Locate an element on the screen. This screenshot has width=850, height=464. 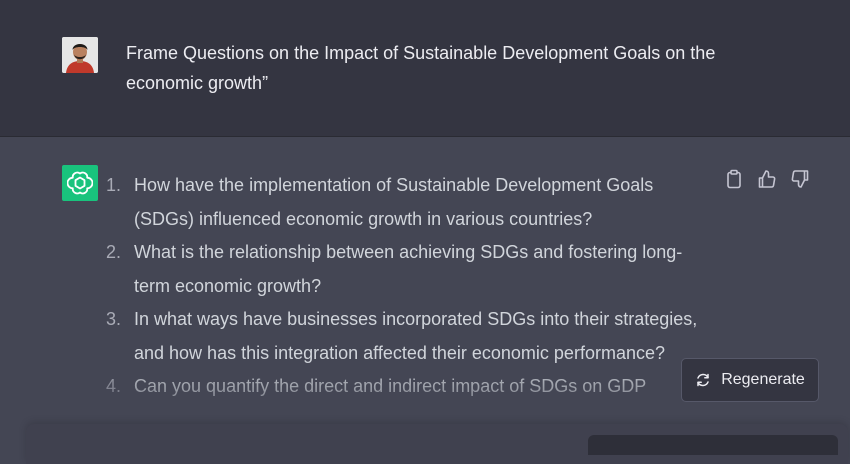
chat-input-area is located at coordinates (713, 445).